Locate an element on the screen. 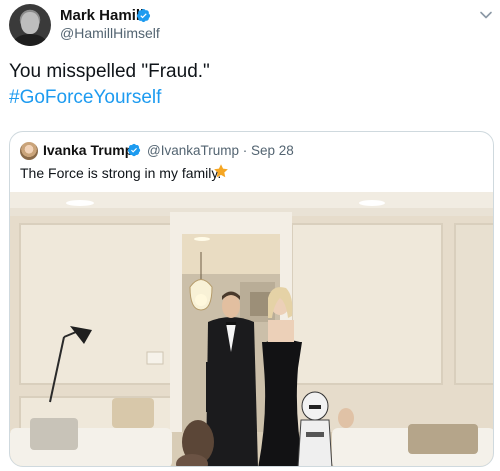 The image size is (500, 471). quoted-author-name: Ivanka Trump is located at coordinates (88, 150).